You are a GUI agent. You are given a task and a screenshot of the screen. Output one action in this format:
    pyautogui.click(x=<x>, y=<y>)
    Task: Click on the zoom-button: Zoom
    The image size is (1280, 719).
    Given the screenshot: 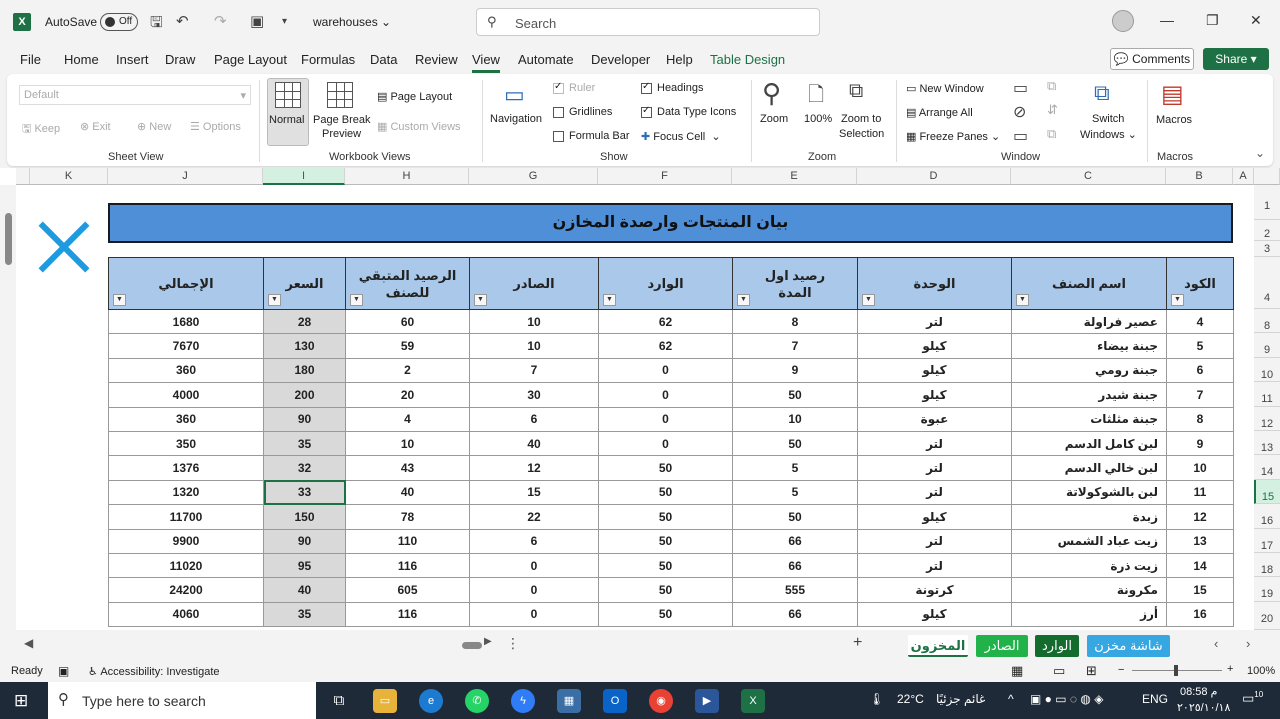 What is the action you would take?
    pyautogui.click(x=774, y=119)
    